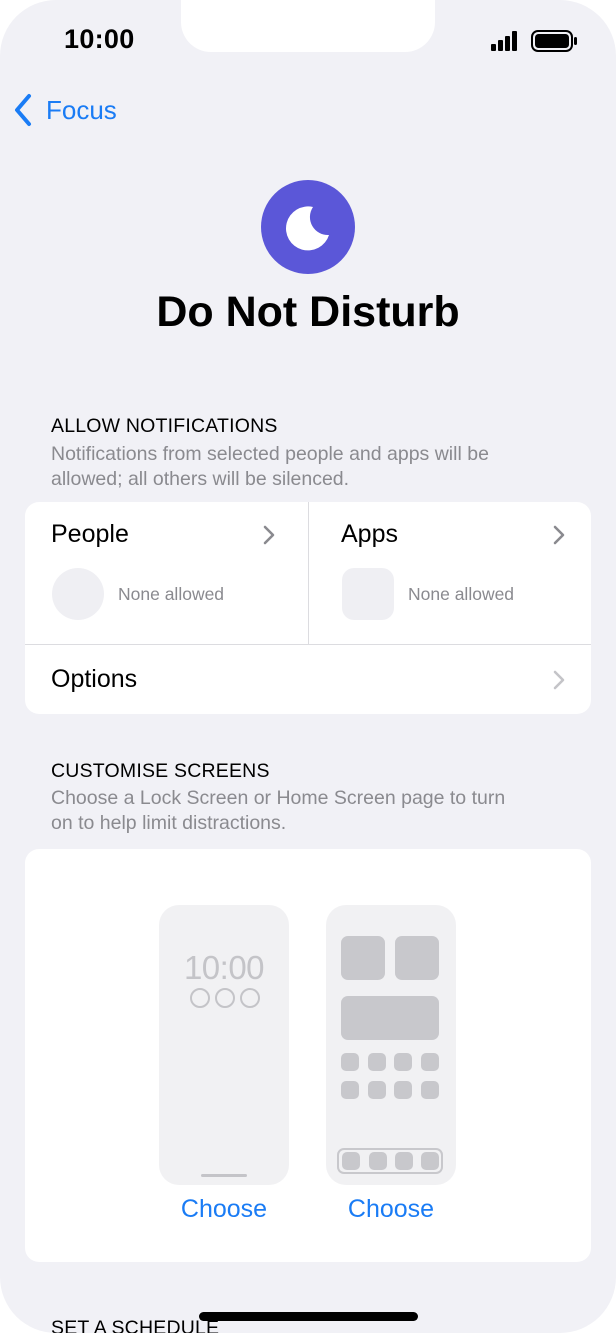 This screenshot has width=616, height=1333. I want to click on home-screen-preview, so click(391, 1045).